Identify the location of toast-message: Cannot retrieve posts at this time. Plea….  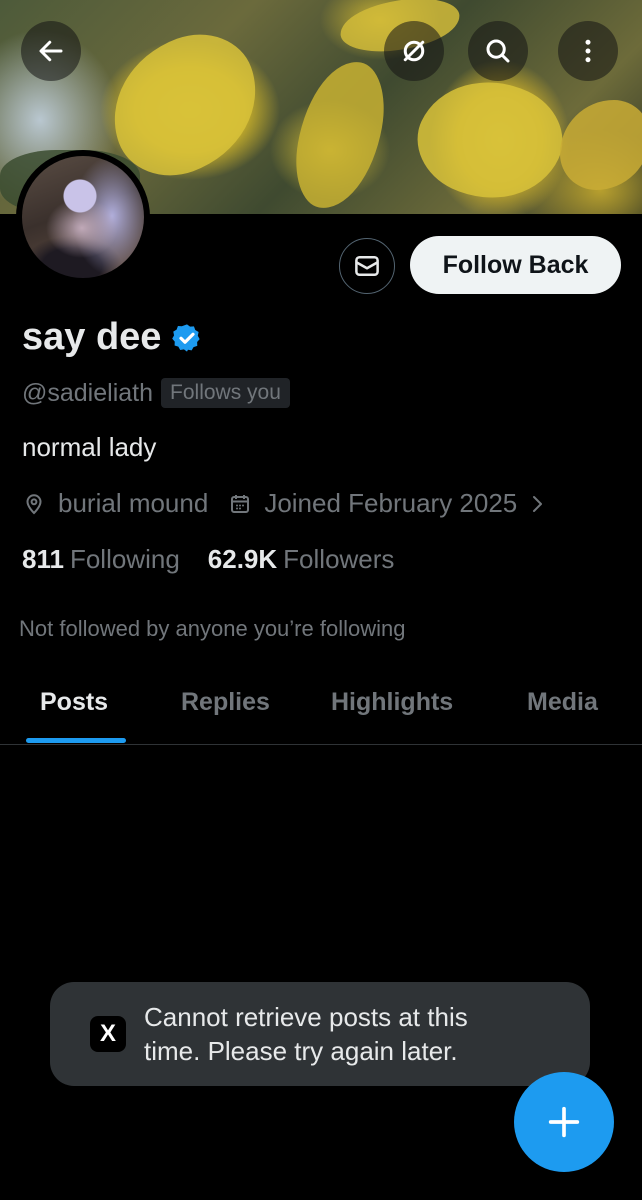
(306, 1034).